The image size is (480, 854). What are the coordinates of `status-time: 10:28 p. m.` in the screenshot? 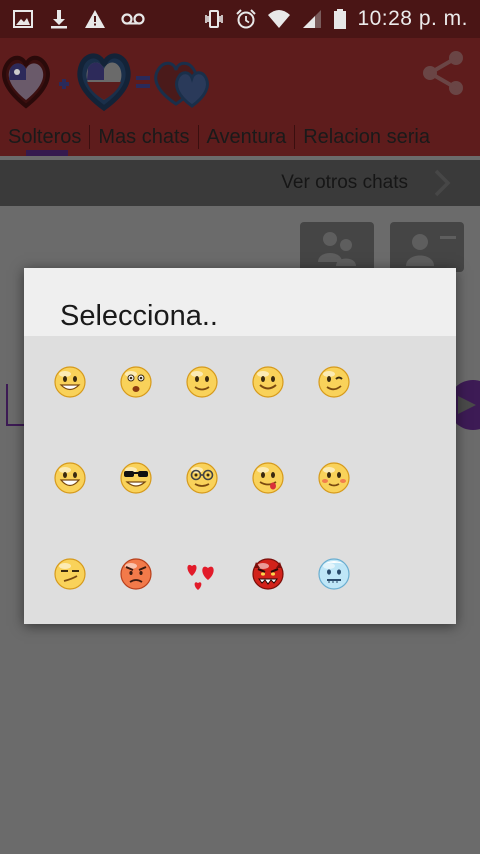 It's located at (412, 18).